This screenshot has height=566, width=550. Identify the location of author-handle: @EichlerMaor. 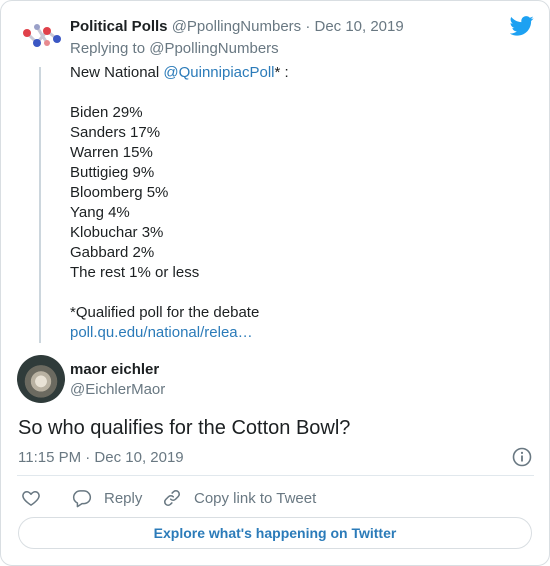
(117, 390).